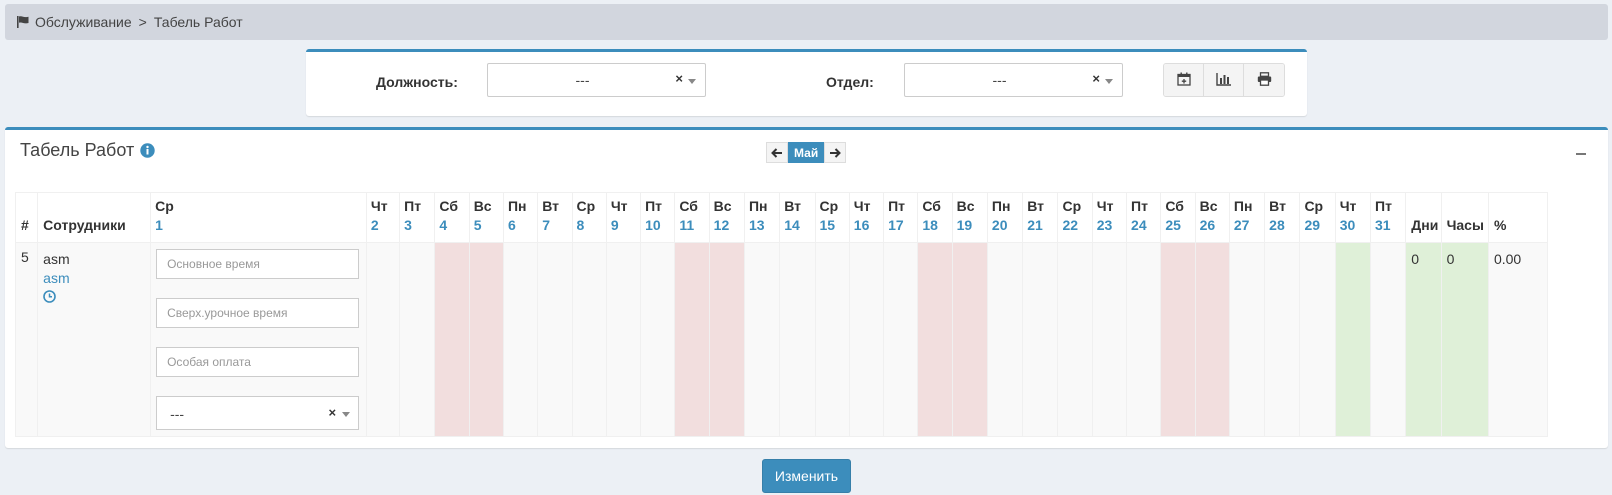 Image resolution: width=1612 pixels, height=495 pixels. What do you see at coordinates (1042, 225) in the screenshot?
I see `day-number-link: 21` at bounding box center [1042, 225].